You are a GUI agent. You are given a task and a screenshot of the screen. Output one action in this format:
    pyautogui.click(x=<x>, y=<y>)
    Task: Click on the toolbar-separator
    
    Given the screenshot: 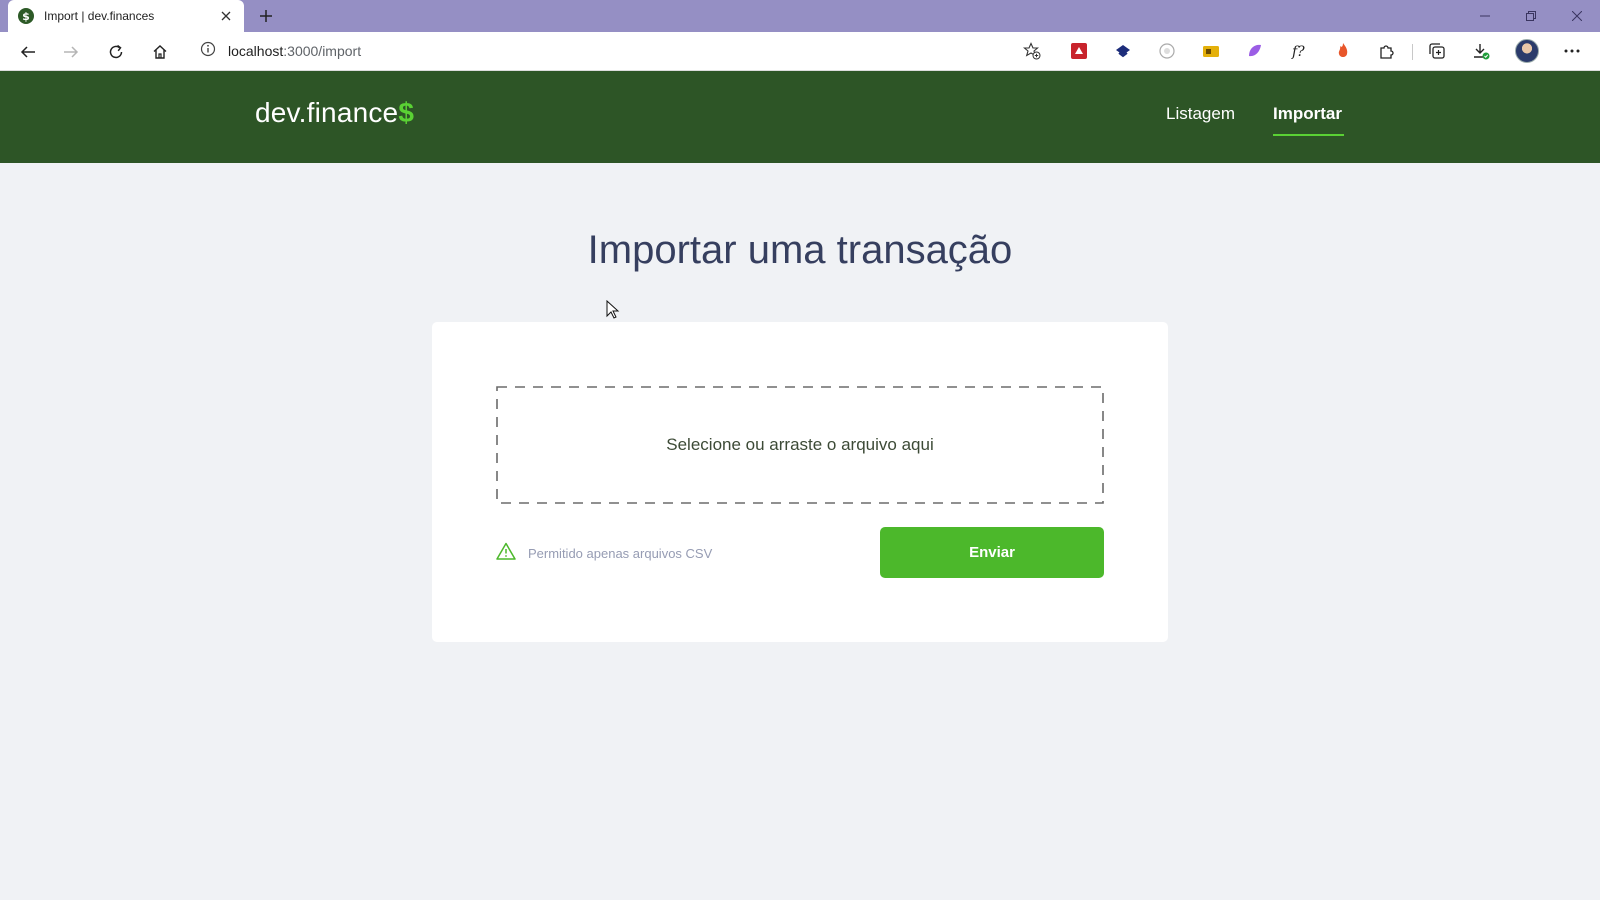 What is the action you would take?
    pyautogui.click(x=1412, y=52)
    